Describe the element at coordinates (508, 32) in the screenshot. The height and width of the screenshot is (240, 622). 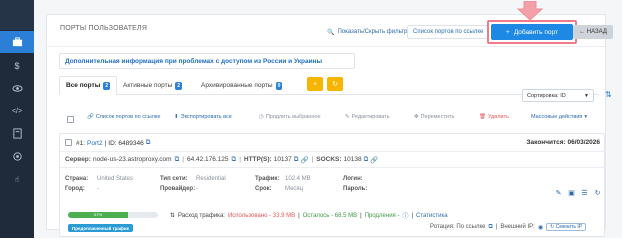
I see `plus-icon: +` at that location.